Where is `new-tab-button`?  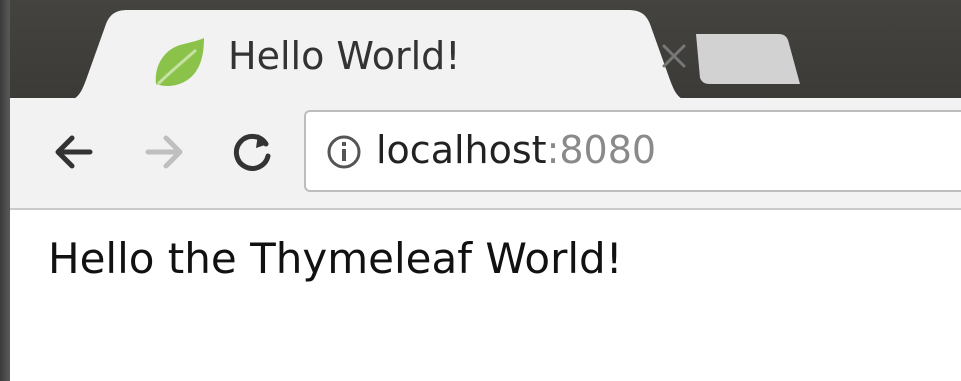 new-tab-button is located at coordinates (745, 59).